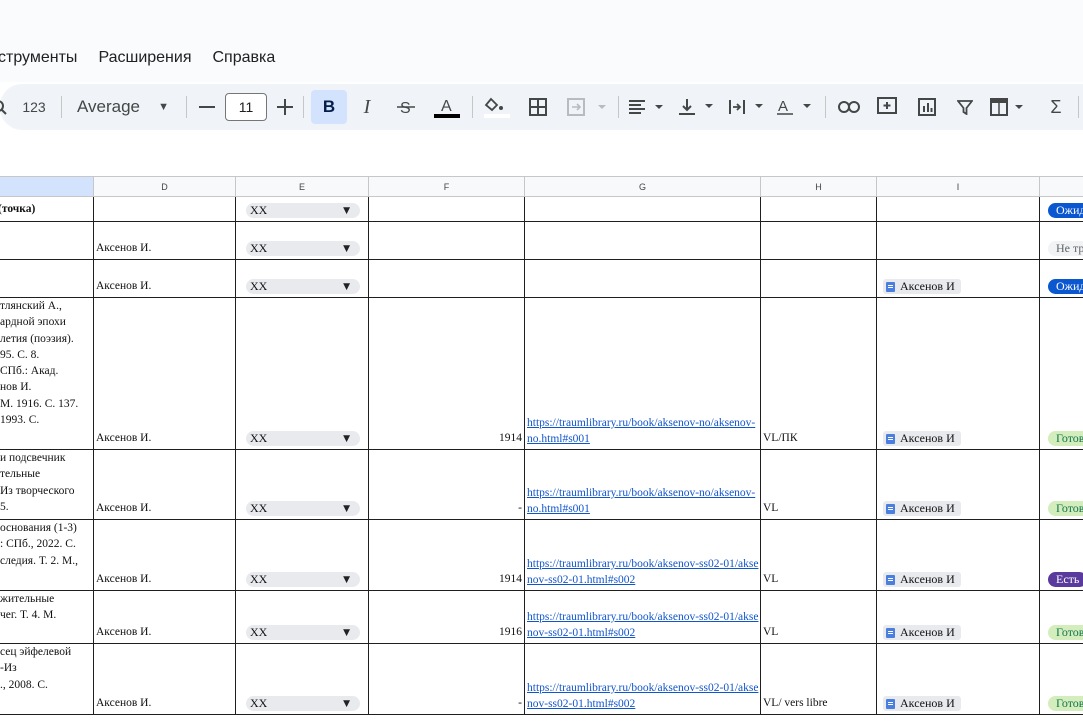  What do you see at coordinates (1065, 579) in the screenshot?
I see `status-badge: Есть` at bounding box center [1065, 579].